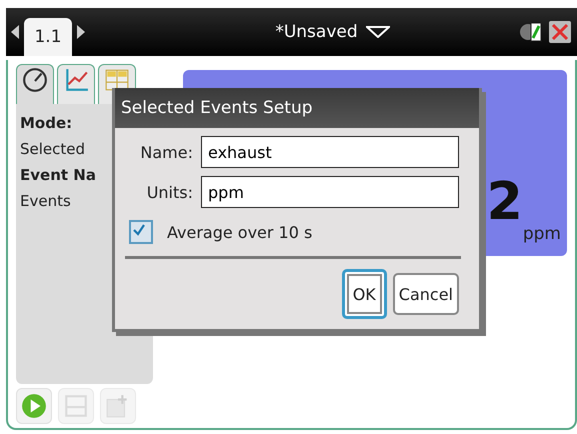 The width and height of the screenshot is (577, 434). What do you see at coordinates (330, 152) in the screenshot?
I see `input-field: exhaust` at bounding box center [330, 152].